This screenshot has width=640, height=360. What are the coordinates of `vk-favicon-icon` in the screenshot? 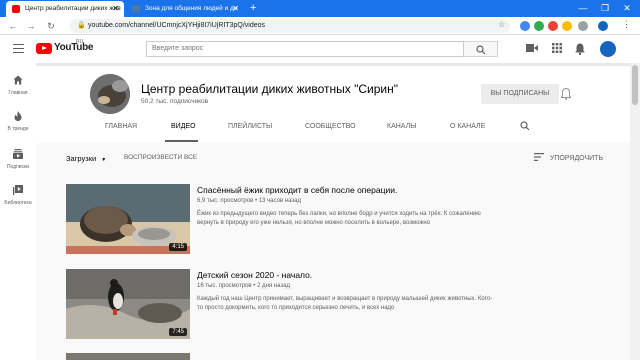 It's located at (136, 9).